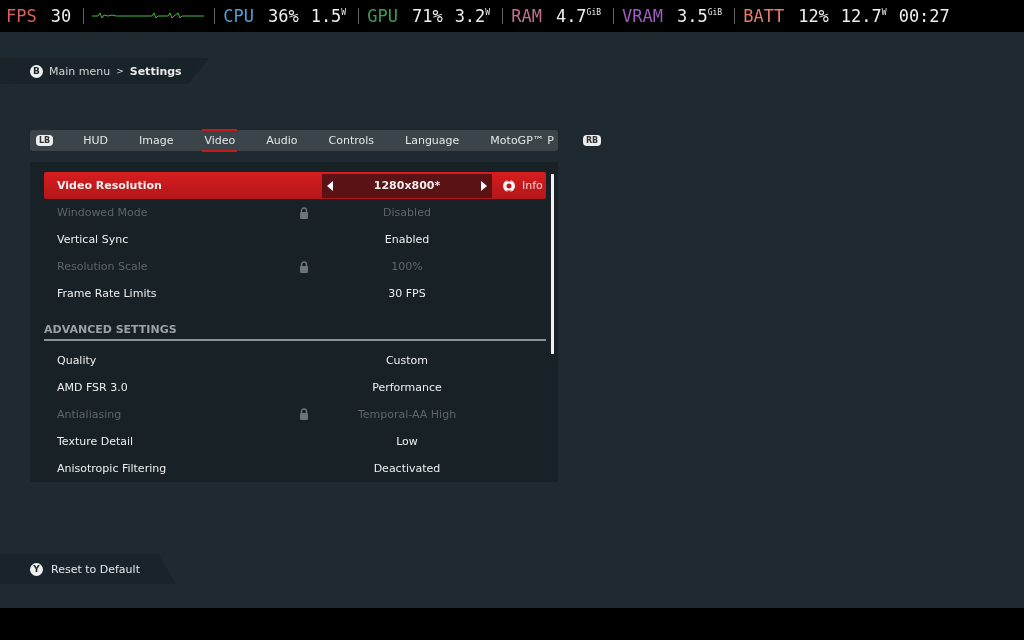  Describe the element at coordinates (532, 186) in the screenshot. I see `info-hint: Info` at that location.